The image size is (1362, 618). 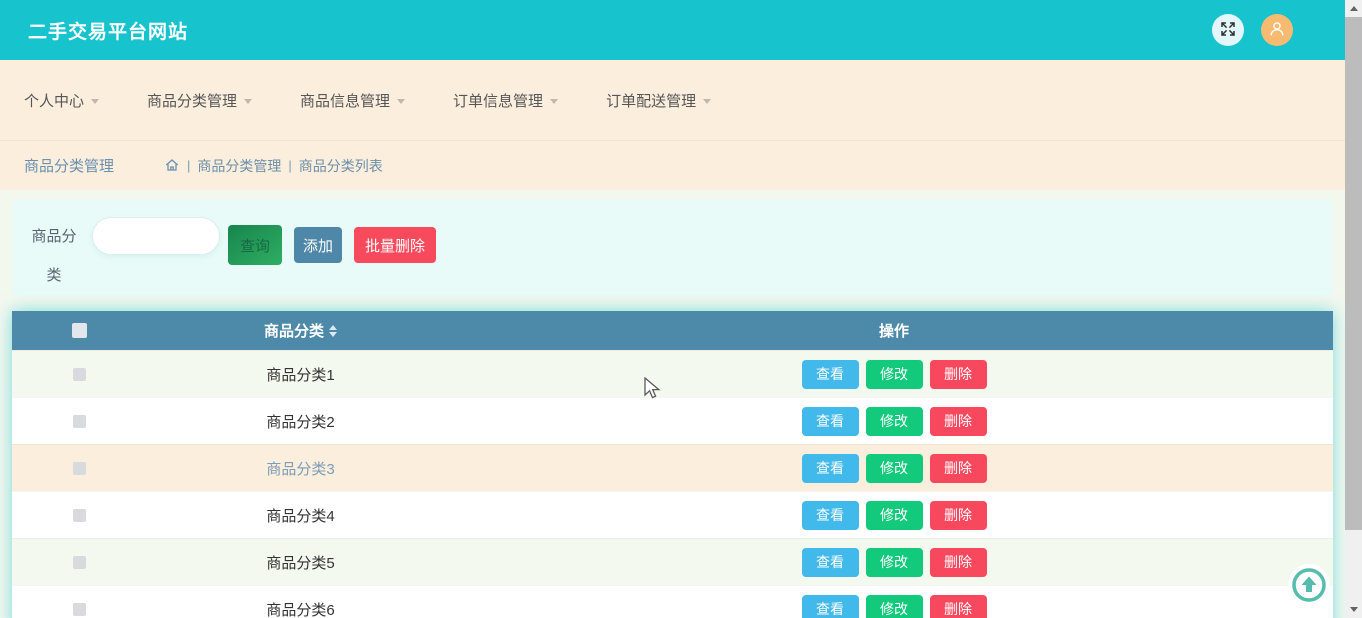 What do you see at coordinates (1252, 30) in the screenshot?
I see `header-actions` at bounding box center [1252, 30].